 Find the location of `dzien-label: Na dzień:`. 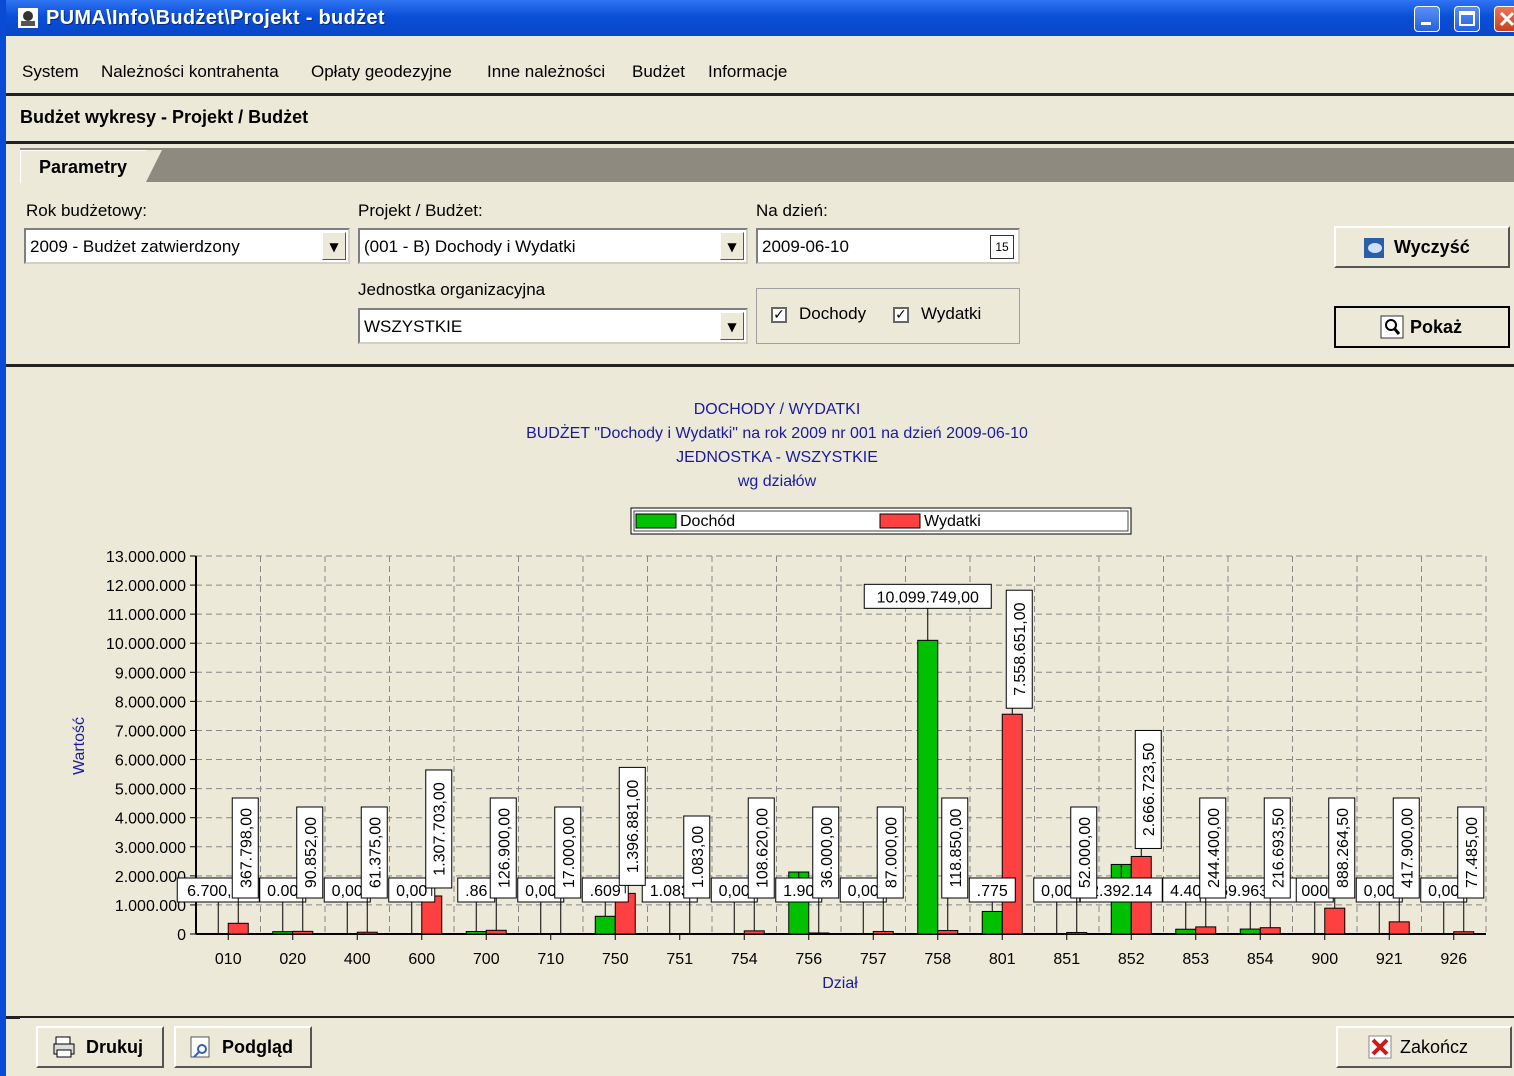

dzien-label: Na dzień: is located at coordinates (792, 210).